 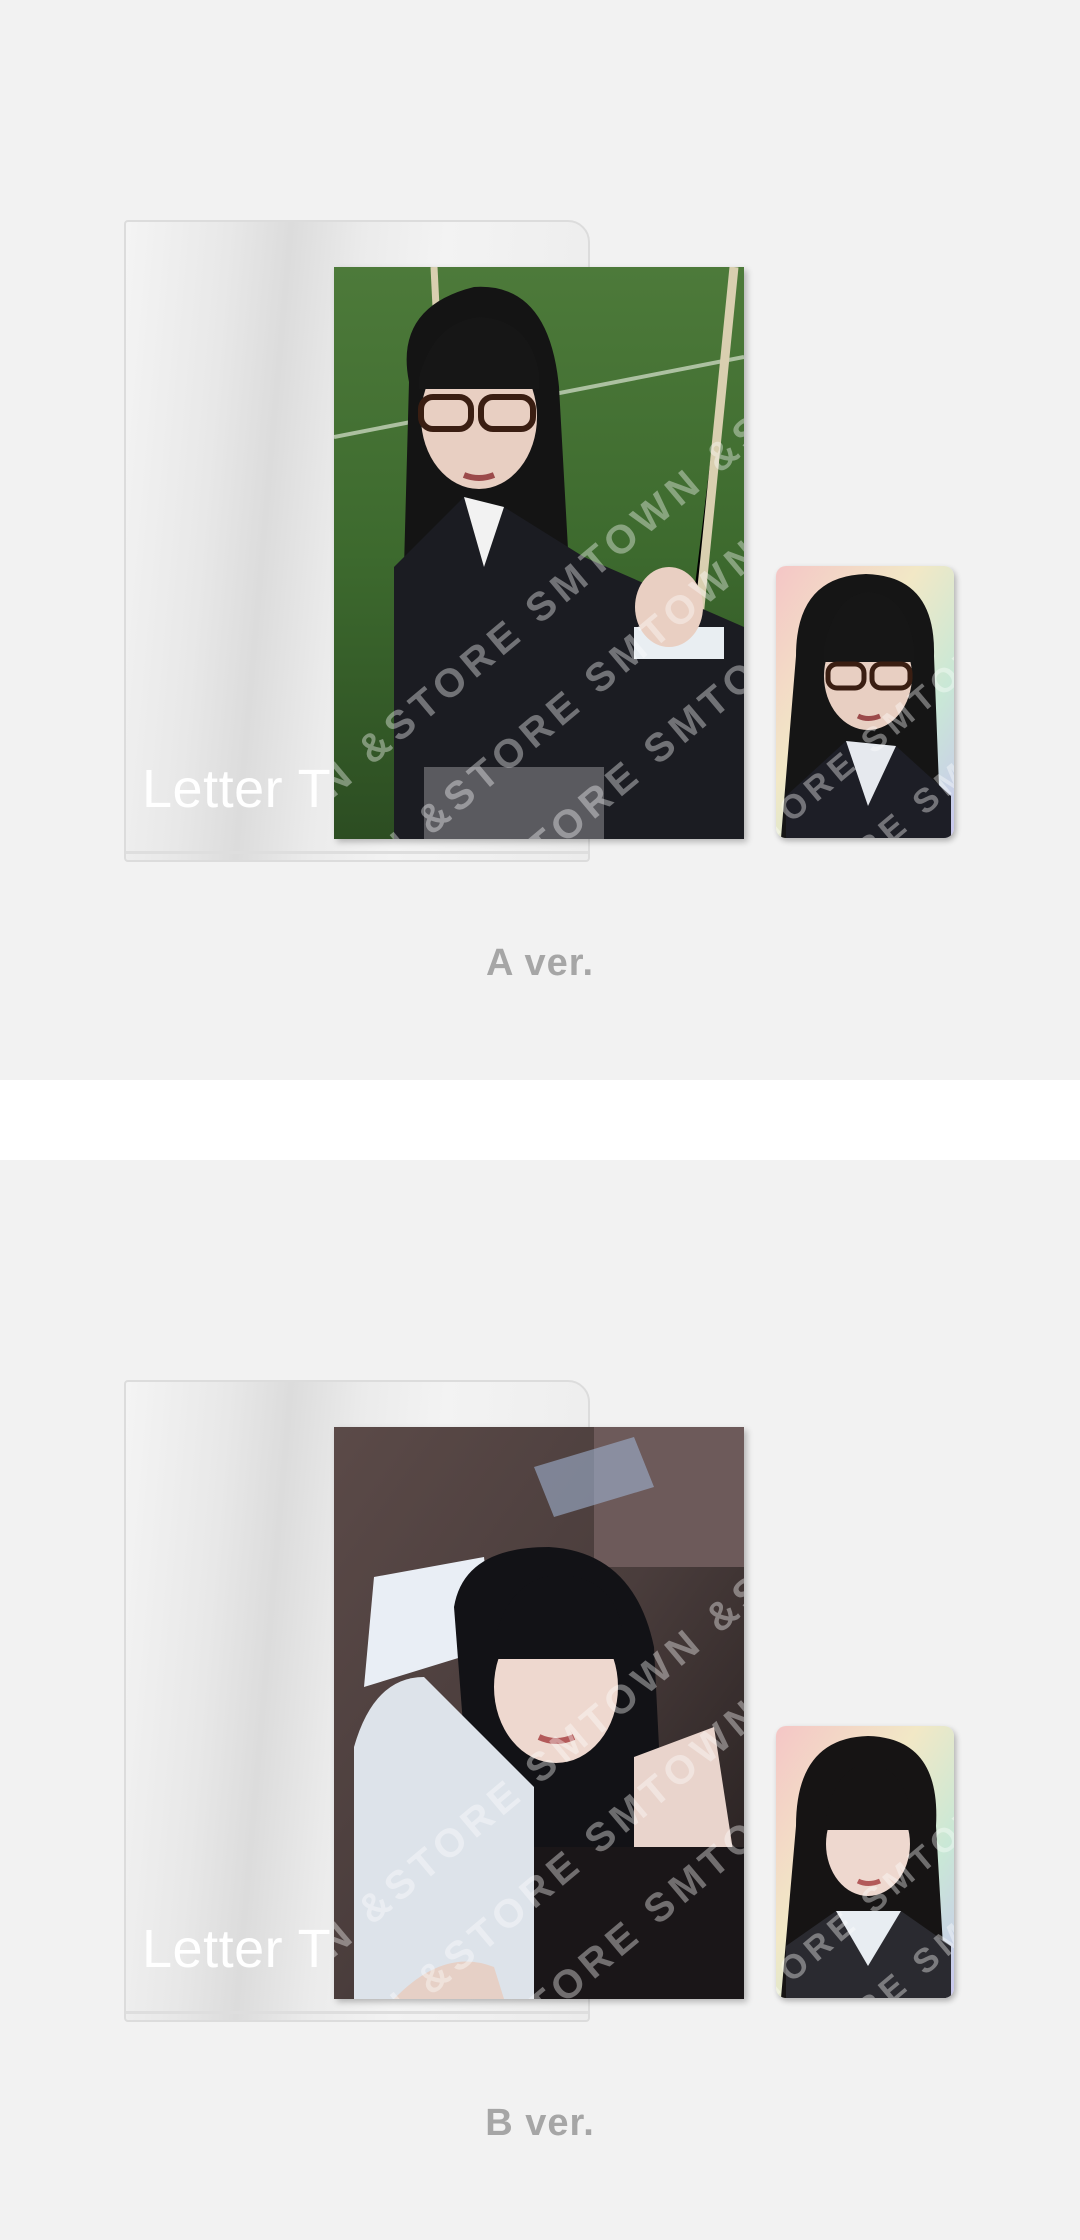 I want to click on version-label: A ver., so click(x=540, y=963).